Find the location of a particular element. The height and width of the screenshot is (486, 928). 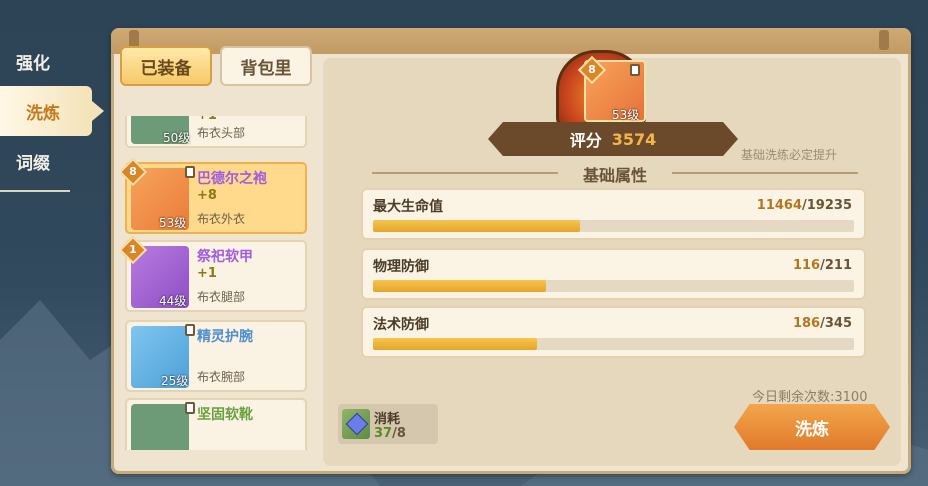

cost-box: 消耗 37/8 is located at coordinates (388, 424).